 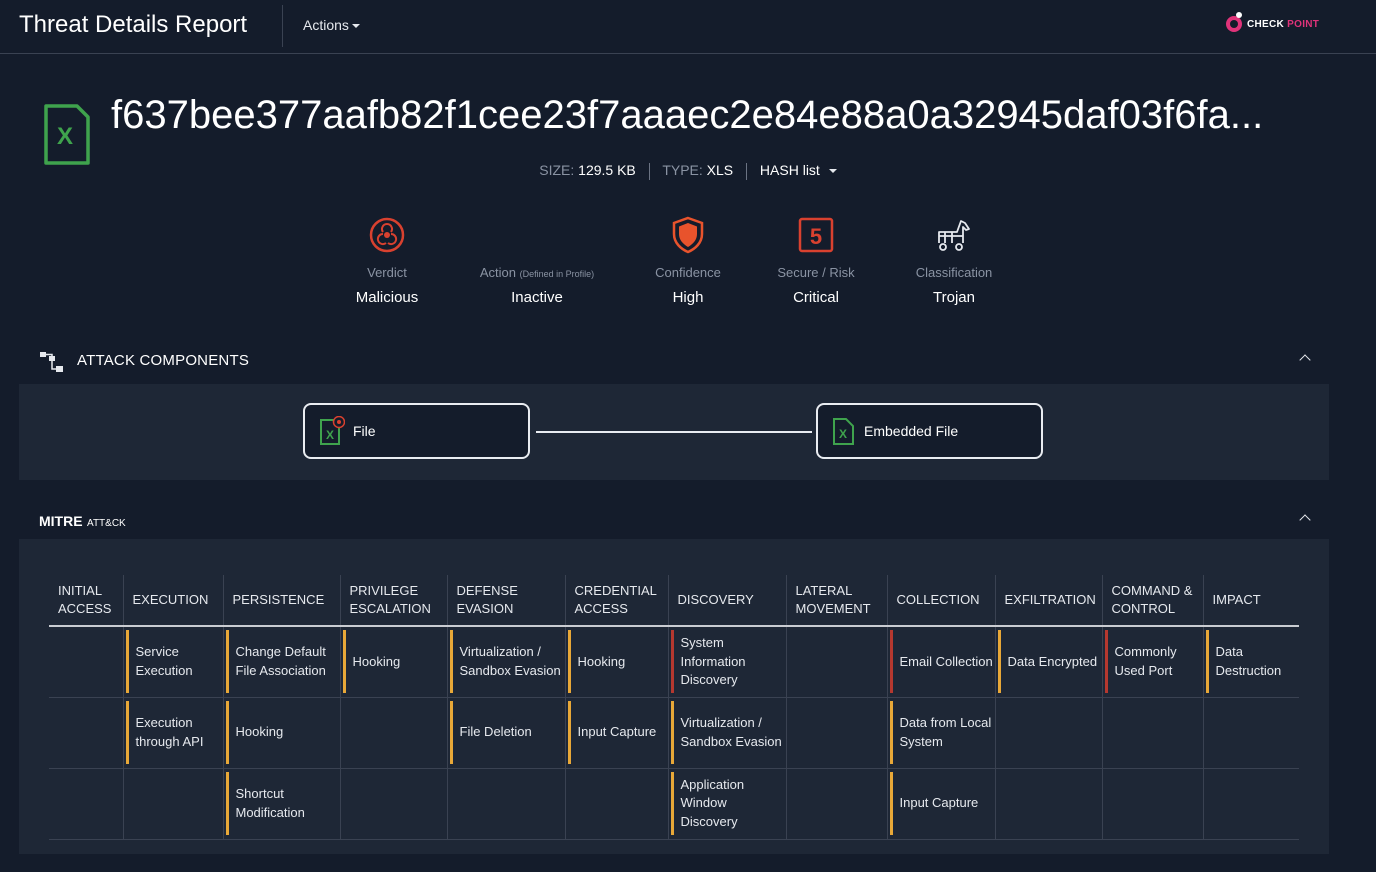 What do you see at coordinates (747, 171) in the screenshot?
I see `meta-divider` at bounding box center [747, 171].